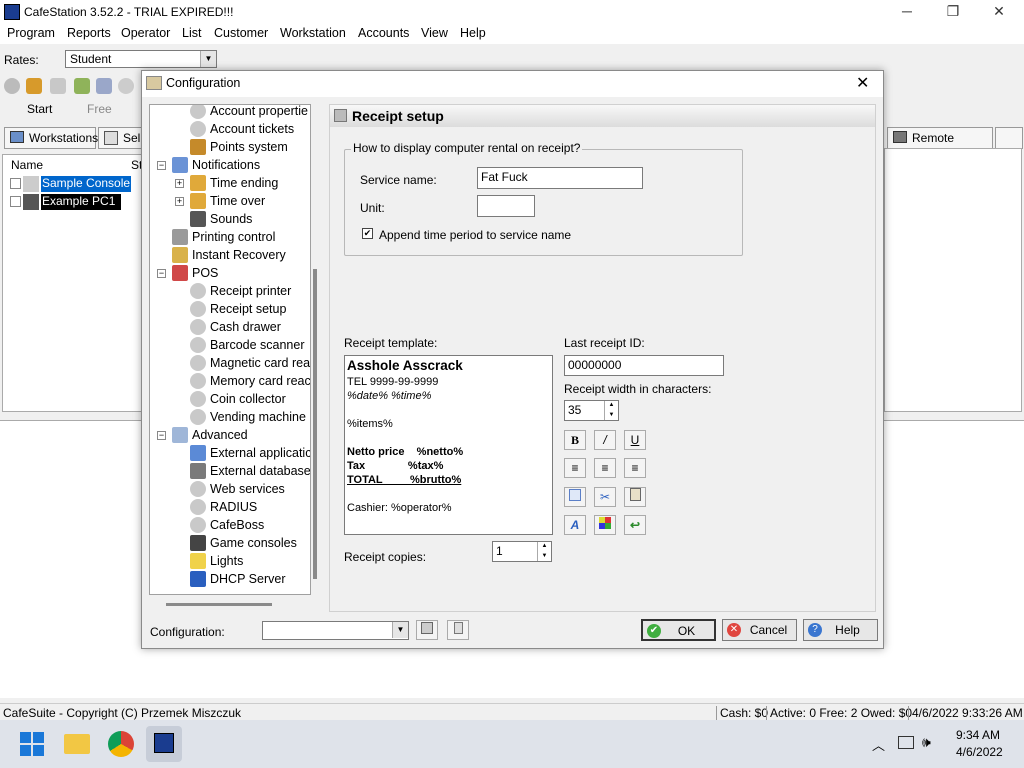 The width and height of the screenshot is (1024, 768). I want to click on tree-item-external-applicatic: External applicatic, so click(250, 453).